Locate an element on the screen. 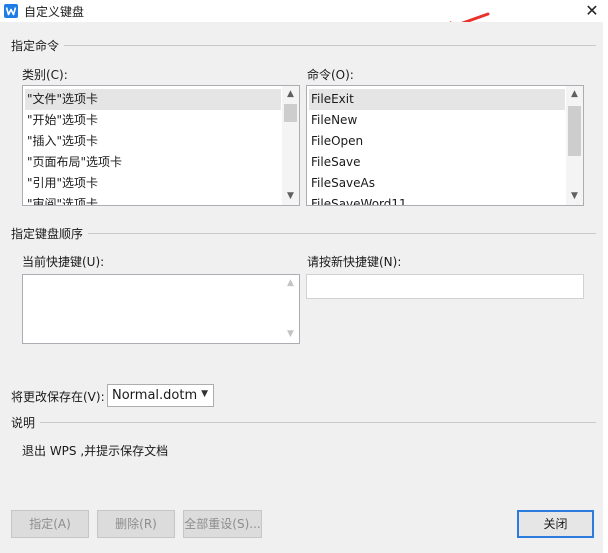 The image size is (608, 553). window-title: 自定义键盘 is located at coordinates (54, 12).